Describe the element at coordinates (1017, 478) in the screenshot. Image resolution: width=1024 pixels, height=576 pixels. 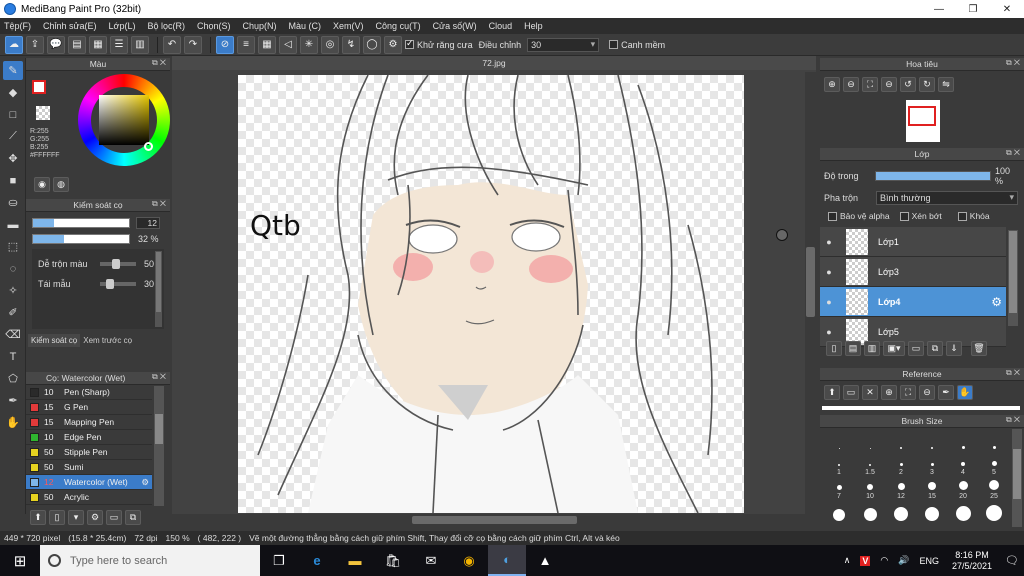
I see `brush-size-scrollbar` at that location.